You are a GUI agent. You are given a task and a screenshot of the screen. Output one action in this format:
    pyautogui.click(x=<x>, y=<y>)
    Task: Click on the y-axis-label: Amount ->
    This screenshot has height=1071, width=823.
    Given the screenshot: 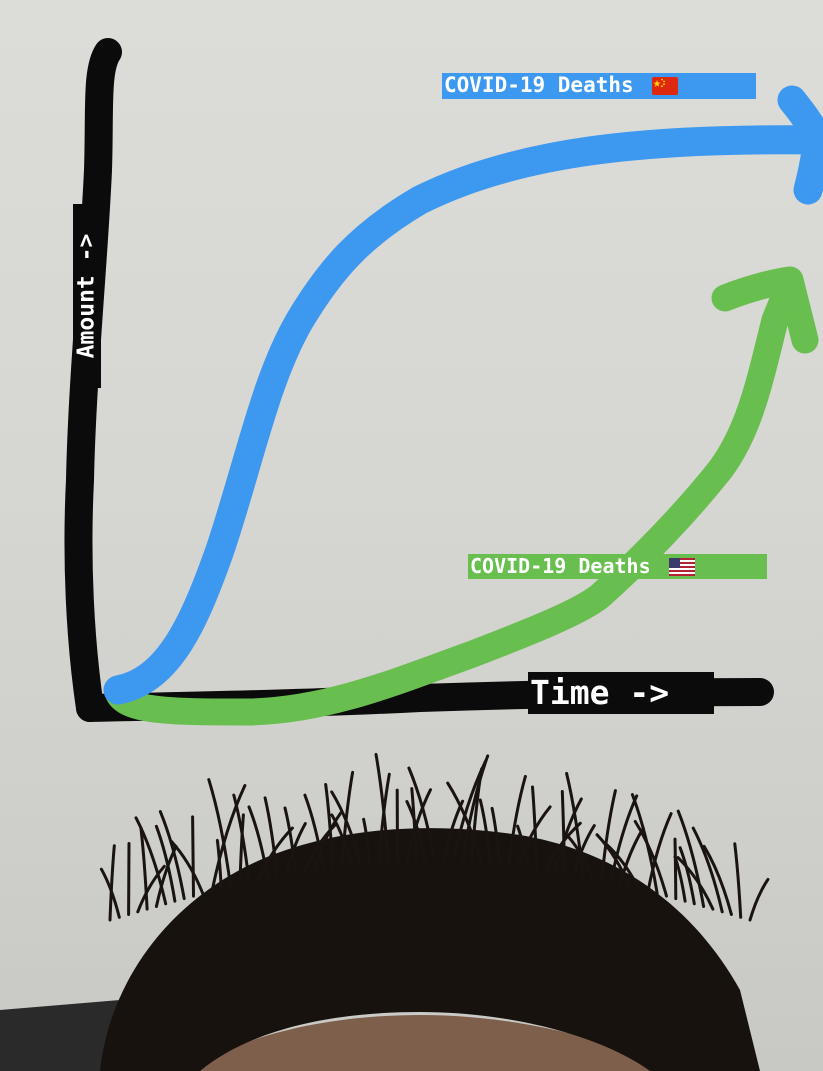 What is the action you would take?
    pyautogui.click(x=87, y=296)
    